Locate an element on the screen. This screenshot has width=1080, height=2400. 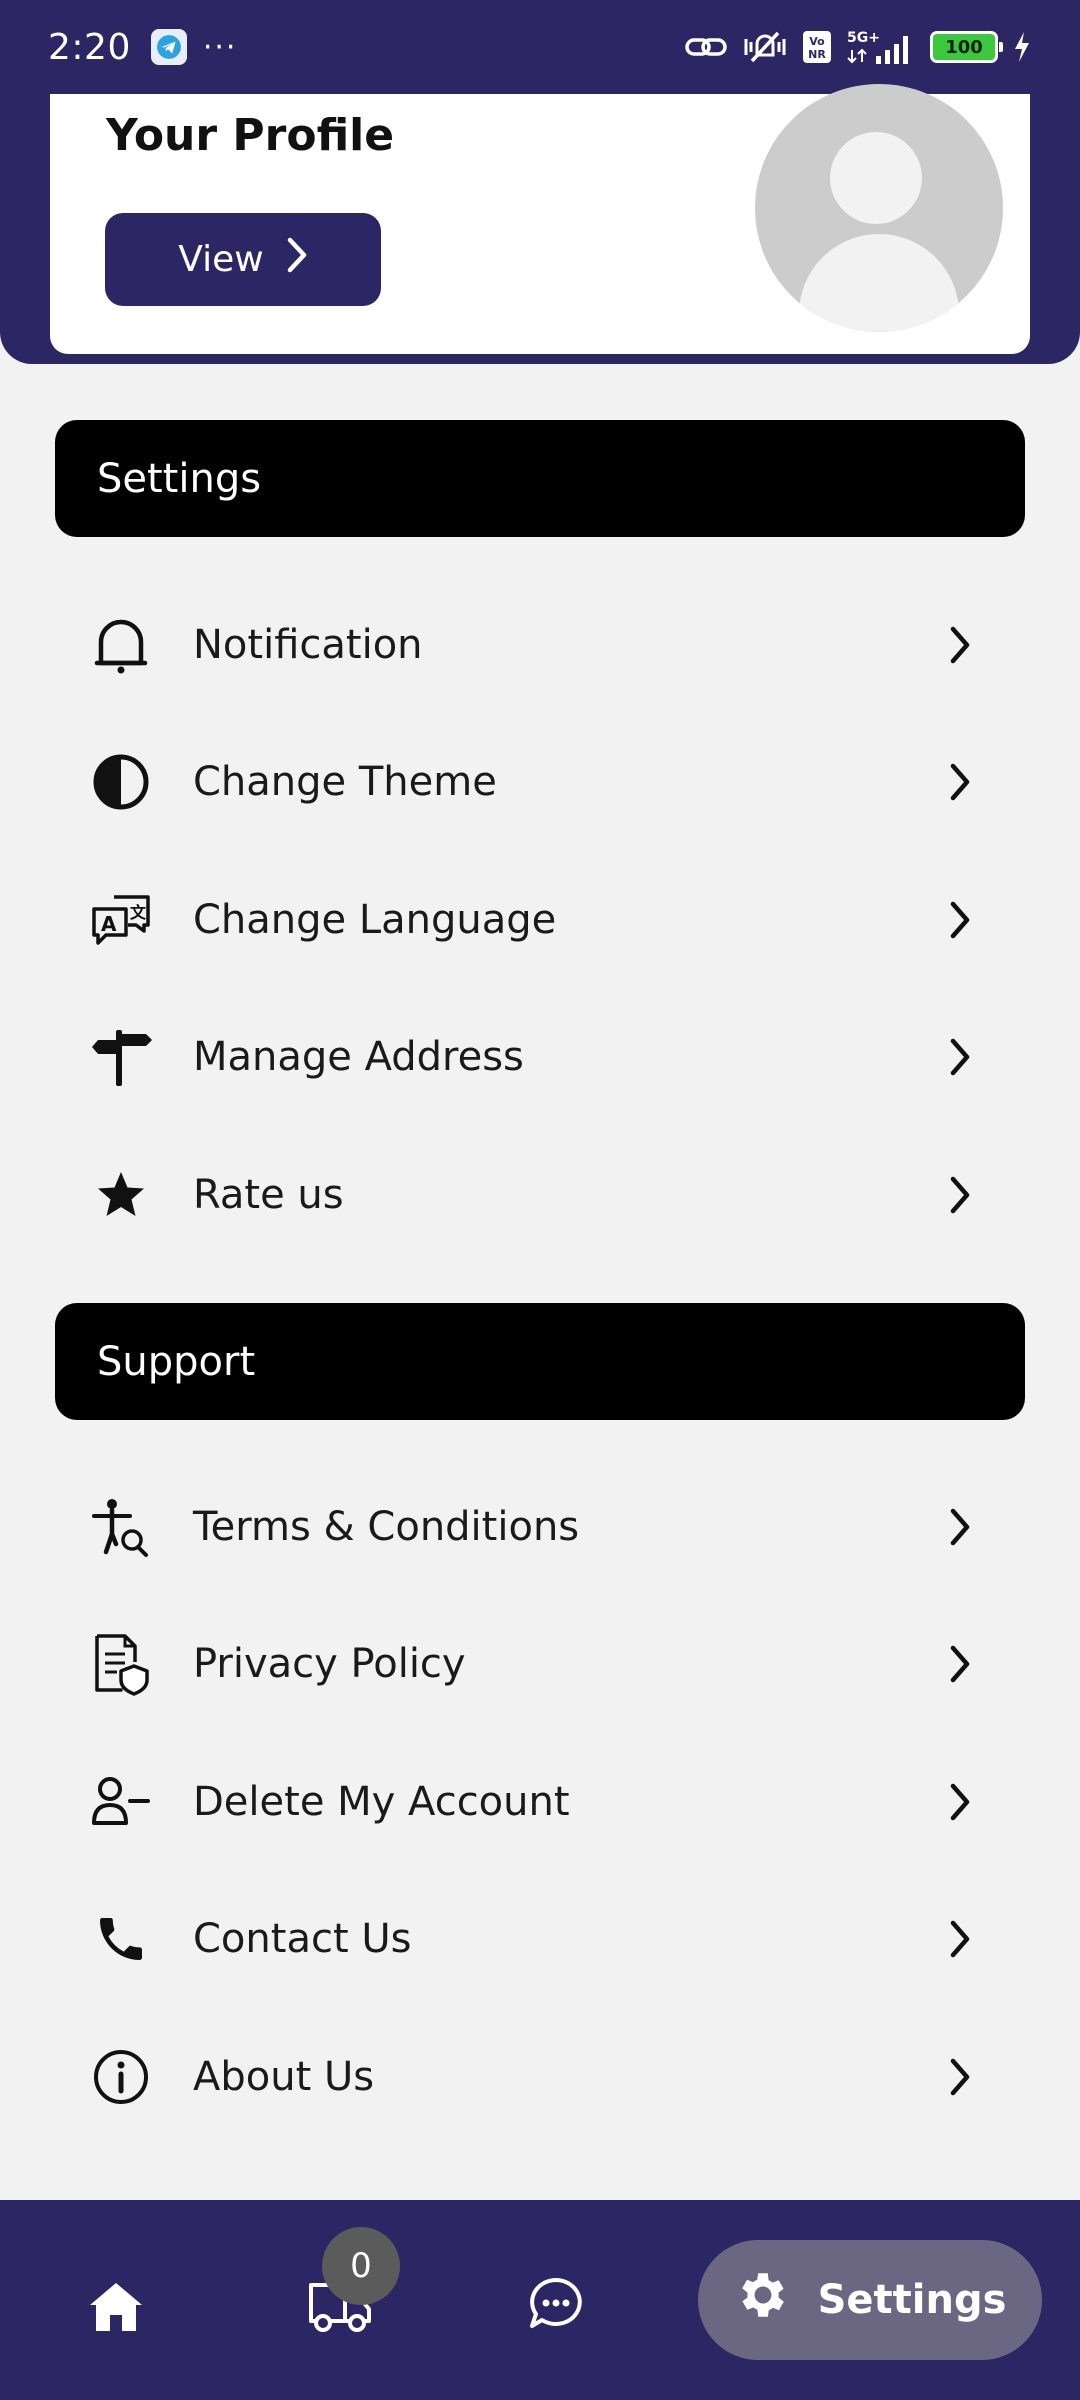
bottom-nav: Settings is located at coordinates (540, 2300).